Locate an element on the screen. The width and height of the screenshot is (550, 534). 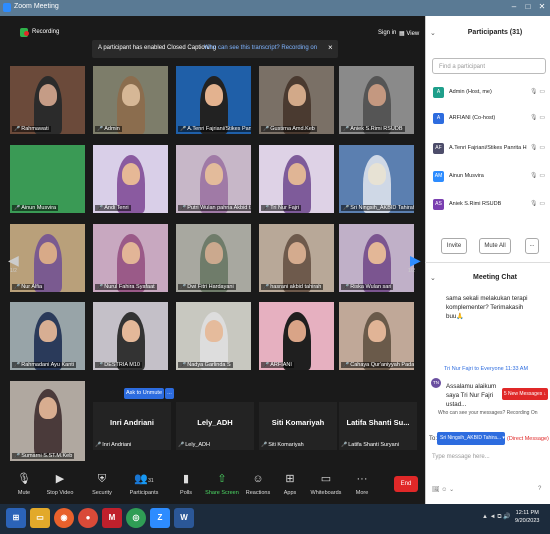
participant-video-tile: 🎤Ainun Musvira is located at coordinates (47, 179).